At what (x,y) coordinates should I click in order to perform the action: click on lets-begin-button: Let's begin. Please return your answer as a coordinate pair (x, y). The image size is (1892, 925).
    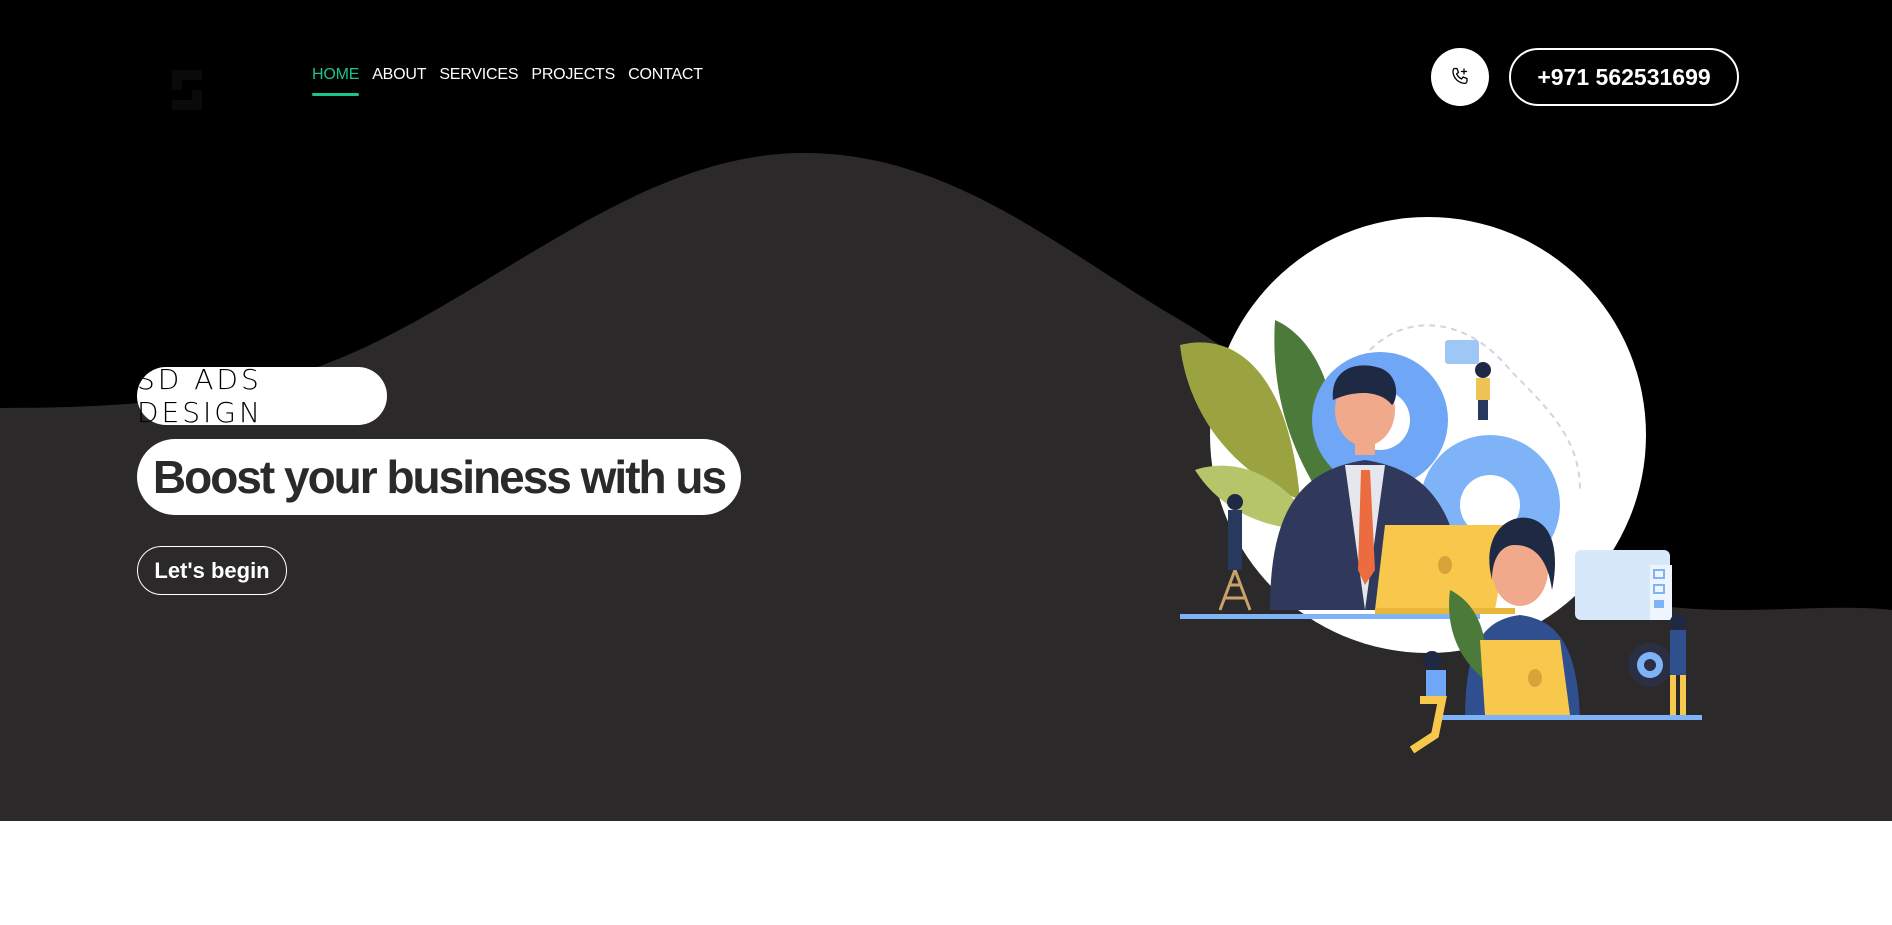
    Looking at the image, I should click on (212, 570).